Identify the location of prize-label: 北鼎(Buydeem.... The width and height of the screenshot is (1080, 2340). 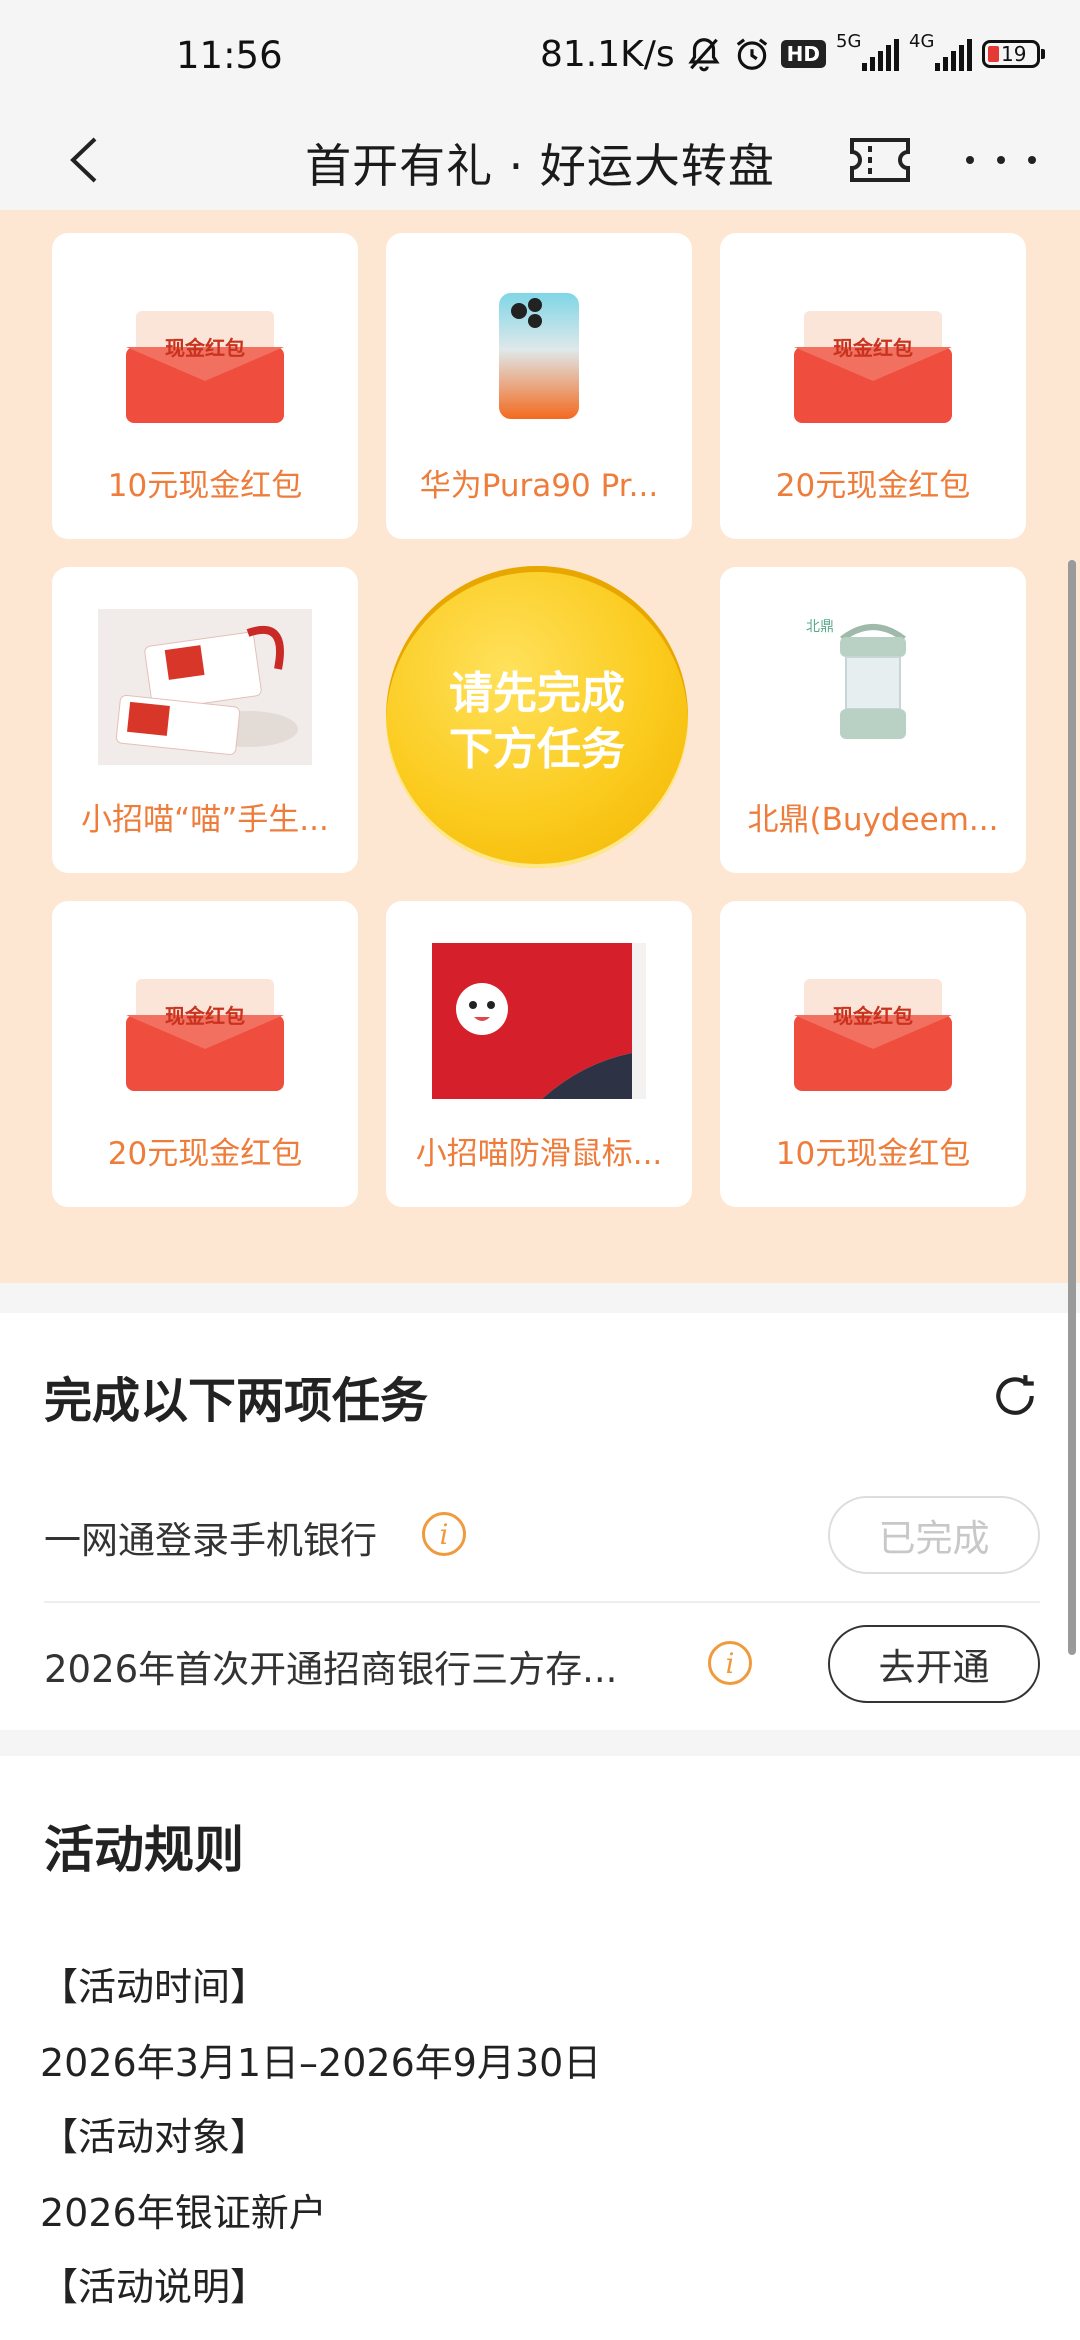
(873, 820).